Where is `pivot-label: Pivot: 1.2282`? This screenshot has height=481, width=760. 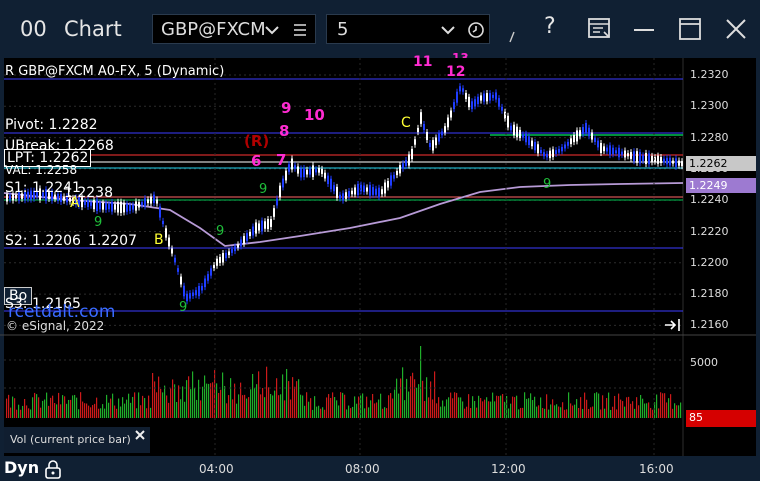
pivot-label: Pivot: 1.2282 is located at coordinates (51, 125).